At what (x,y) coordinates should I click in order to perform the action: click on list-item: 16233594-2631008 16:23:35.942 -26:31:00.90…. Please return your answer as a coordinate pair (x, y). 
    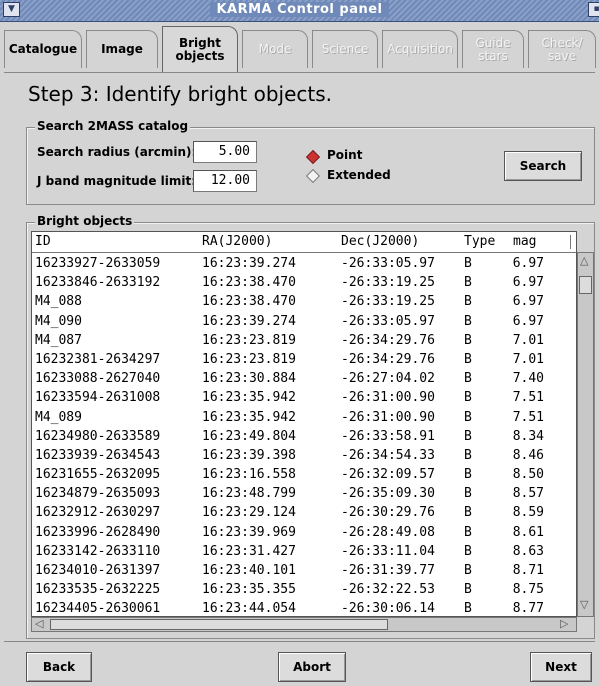
    Looking at the image, I should click on (303, 397).